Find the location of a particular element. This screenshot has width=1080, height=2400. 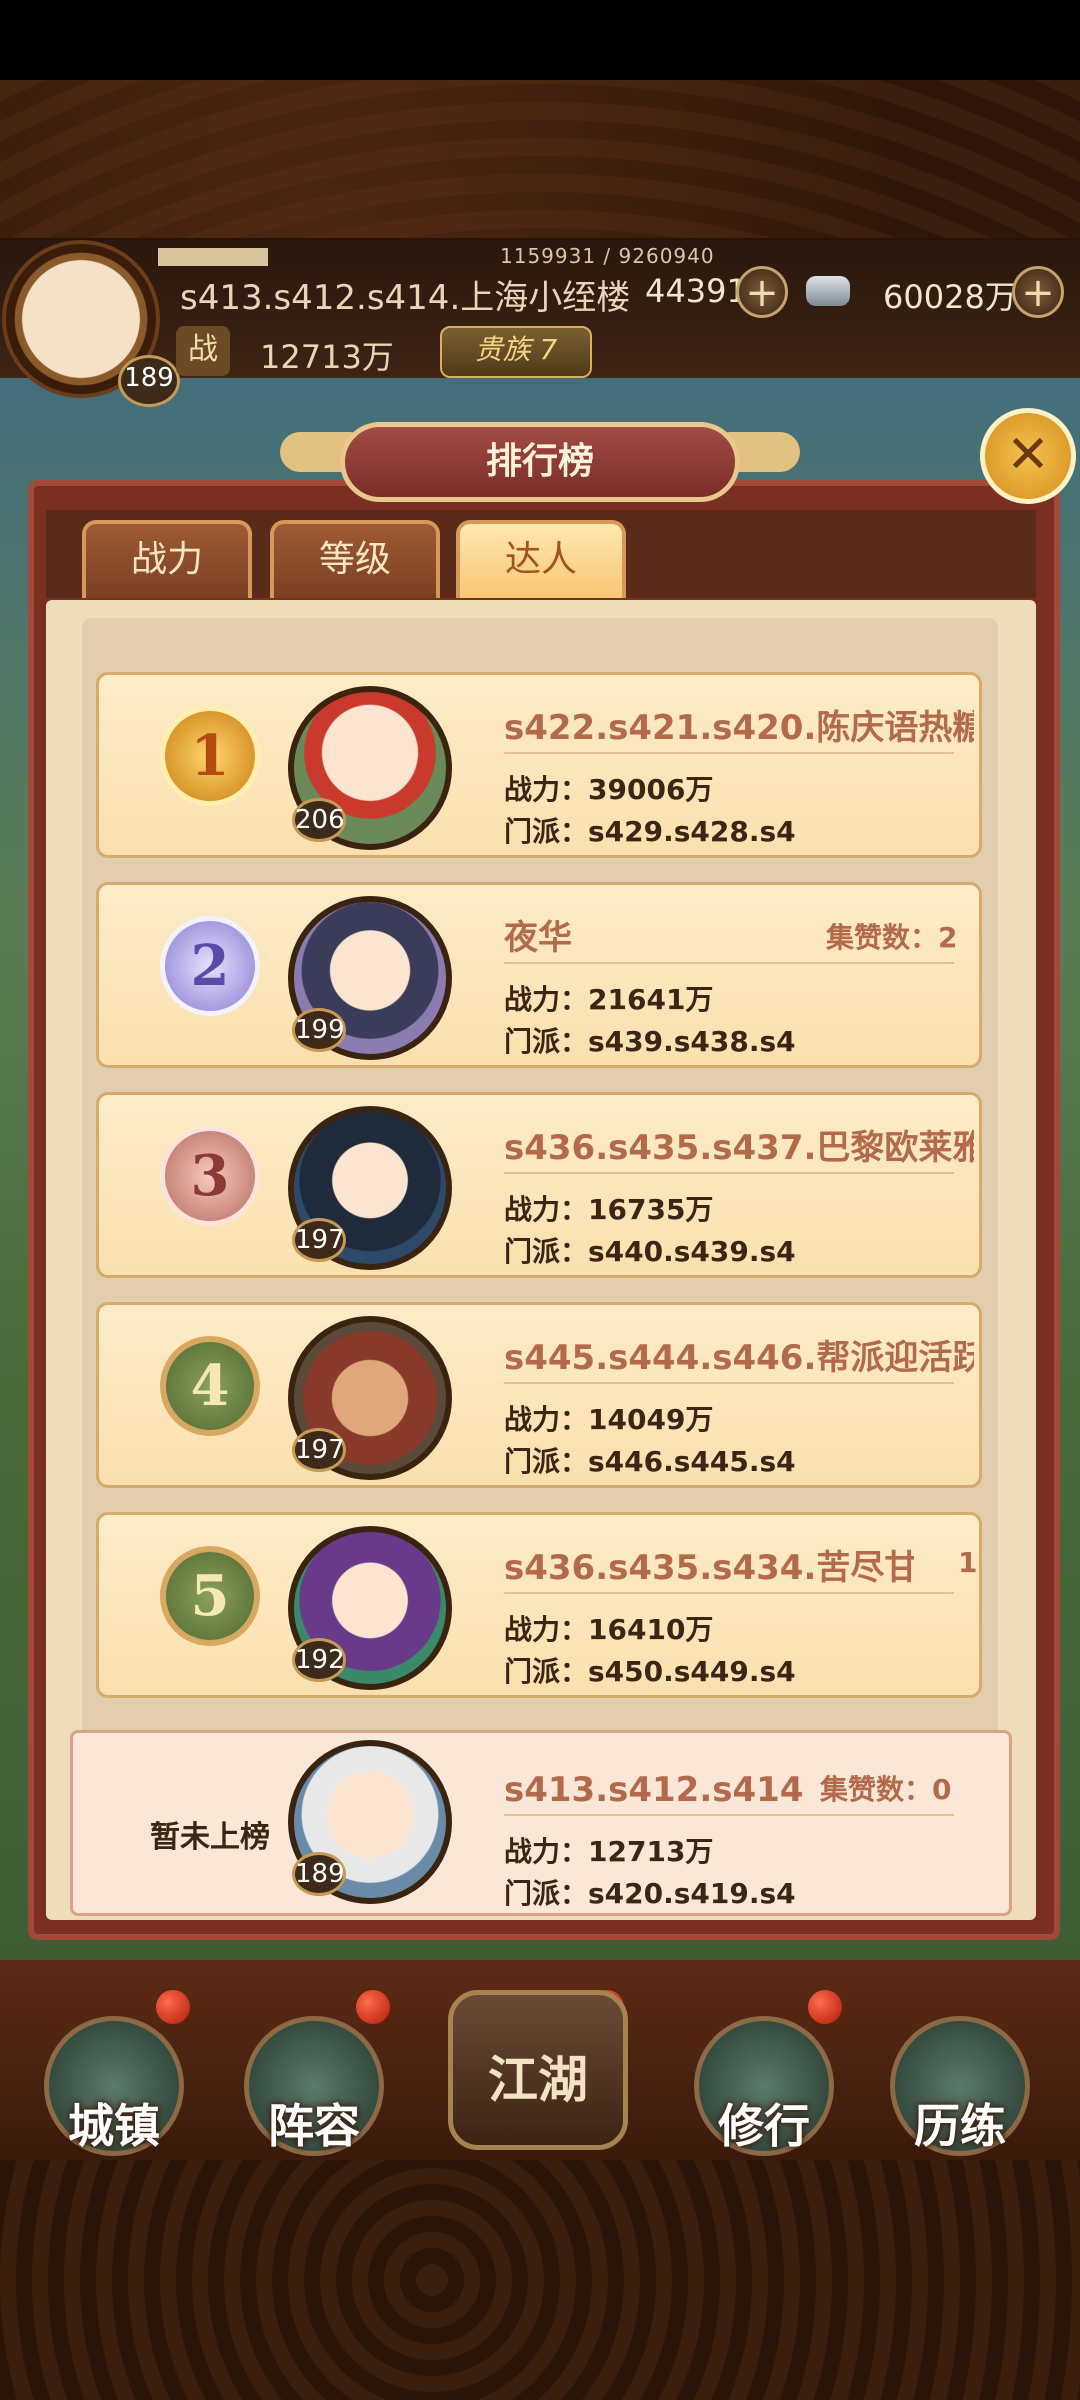

my-level: 189 is located at coordinates (319, 1874).